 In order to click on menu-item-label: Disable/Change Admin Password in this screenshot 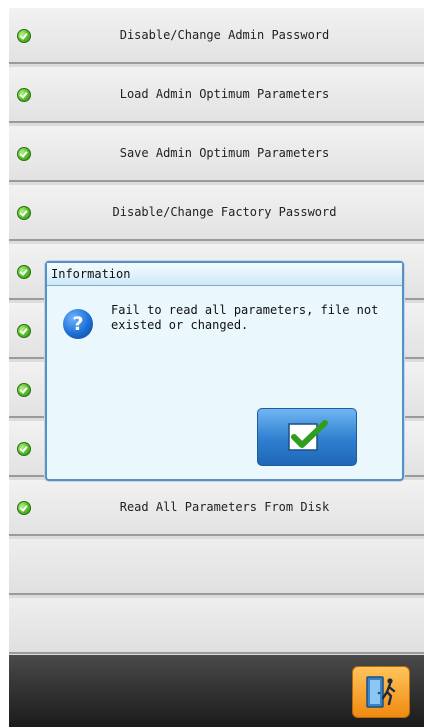, I will do `click(224, 35)`.